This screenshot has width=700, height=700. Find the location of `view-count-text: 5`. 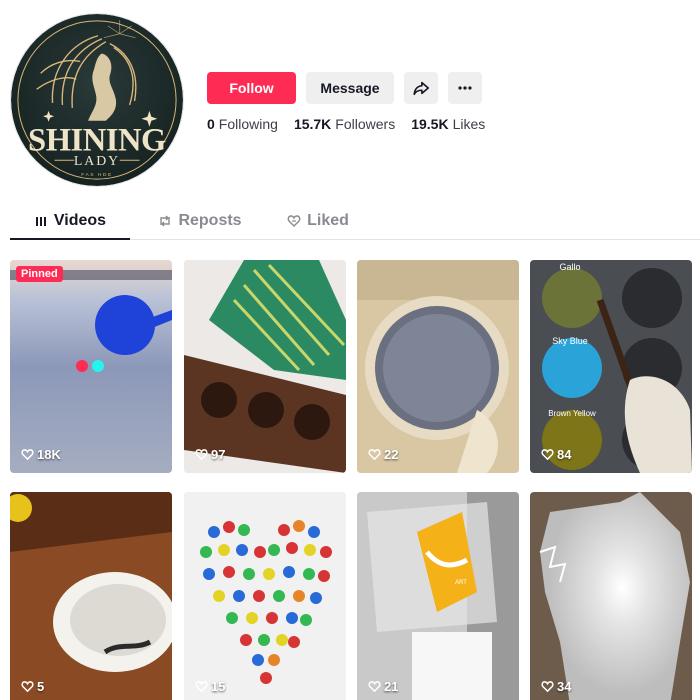

view-count-text: 5 is located at coordinates (41, 686).